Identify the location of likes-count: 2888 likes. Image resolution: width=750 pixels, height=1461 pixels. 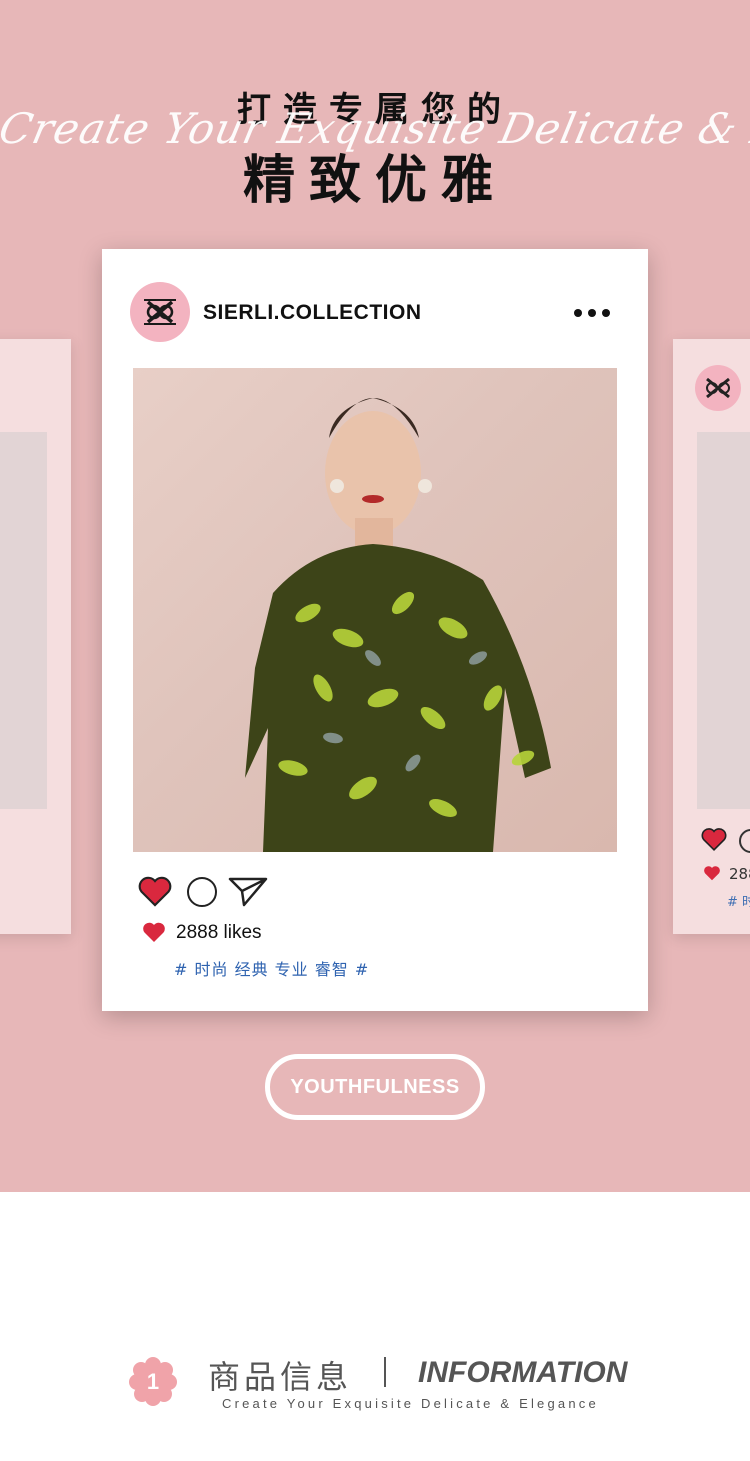
(219, 932).